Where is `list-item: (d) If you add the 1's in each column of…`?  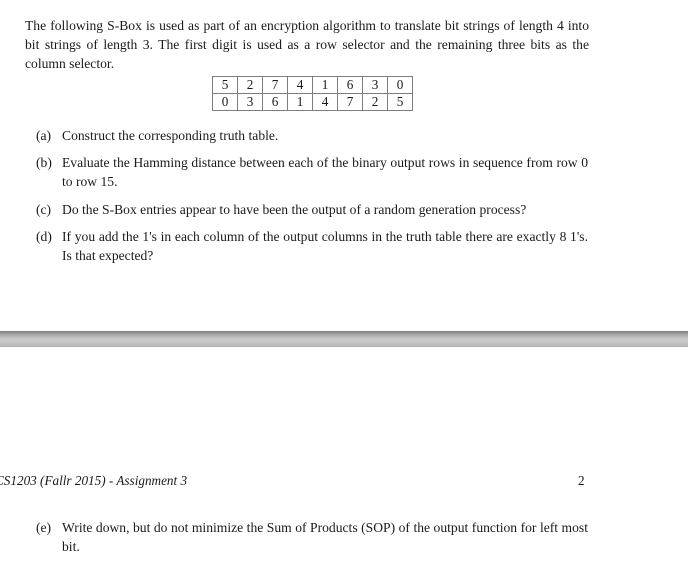
list-item: (d) If you add the 1's in each column of… is located at coordinates (344, 246).